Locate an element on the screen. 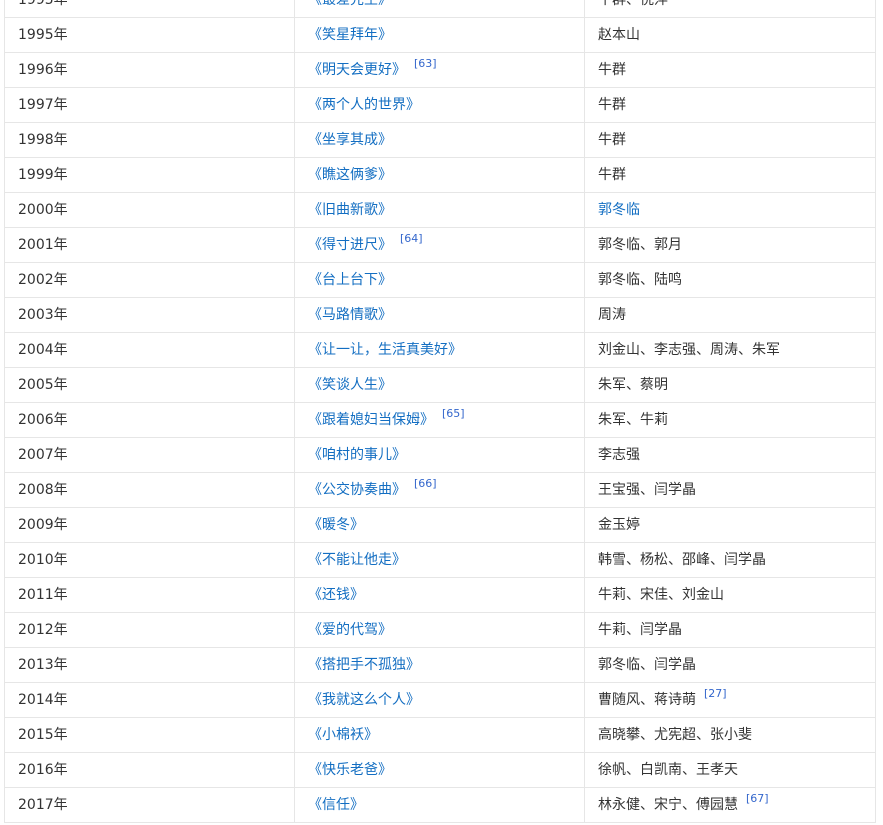 The image size is (883, 825). table-row: 2013年 《搭把手不孤独》 郭冬临、闫学晶 is located at coordinates (440, 665).